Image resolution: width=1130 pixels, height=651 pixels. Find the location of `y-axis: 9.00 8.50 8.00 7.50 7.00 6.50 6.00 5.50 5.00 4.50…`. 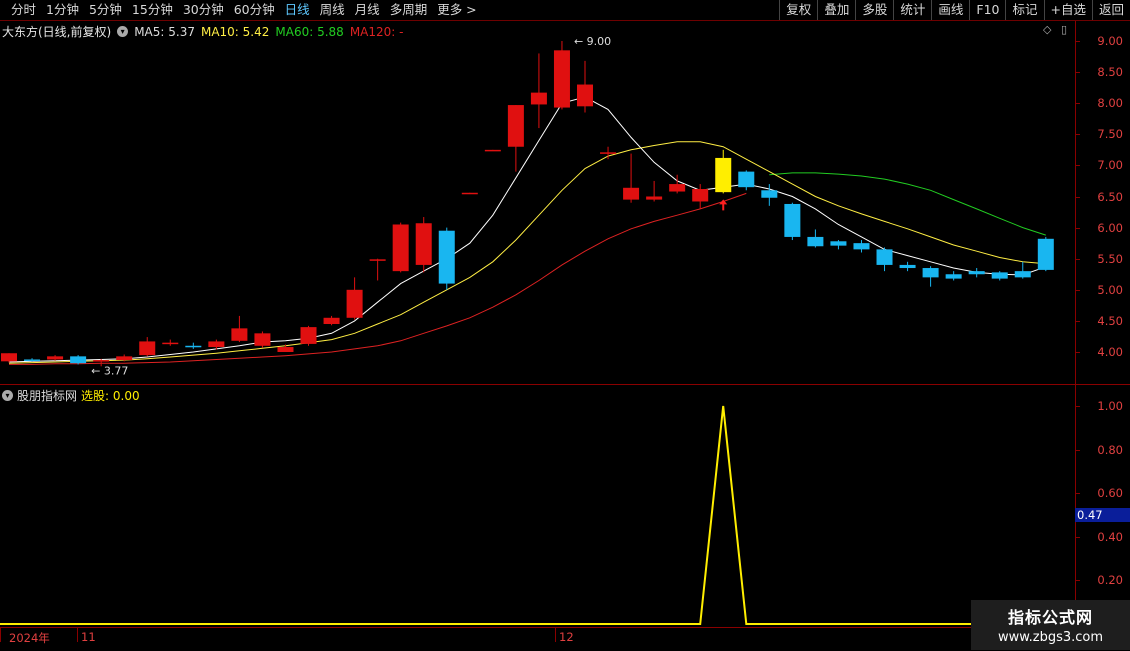

y-axis: 9.00 8.50 8.00 7.50 7.00 6.50 6.00 5.50 5.00 4.50… is located at coordinates (1102, 323).